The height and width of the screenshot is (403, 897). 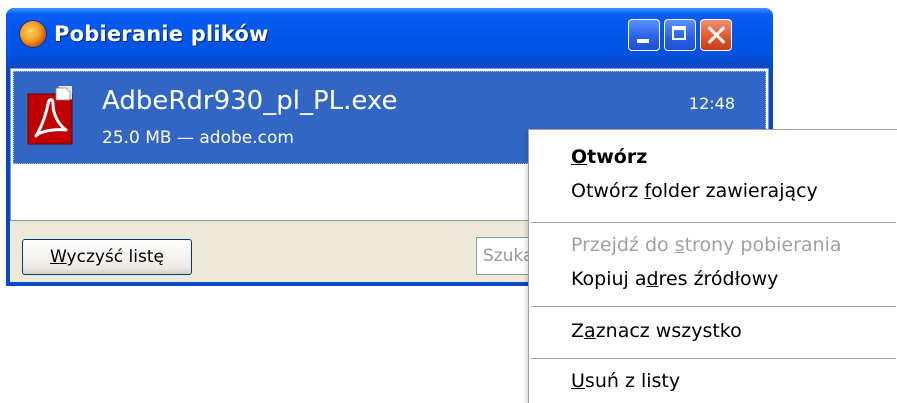 I want to click on maximize-button, so click(x=680, y=35).